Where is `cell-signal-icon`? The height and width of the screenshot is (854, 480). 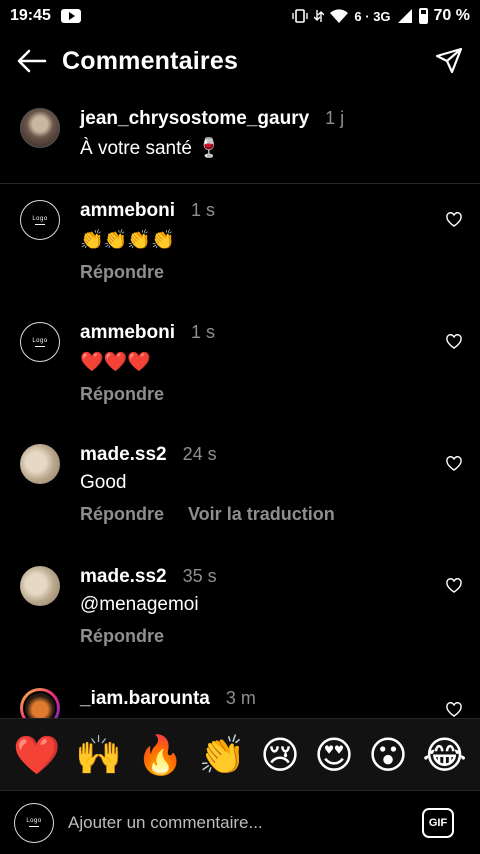 cell-signal-icon is located at coordinates (404, 16).